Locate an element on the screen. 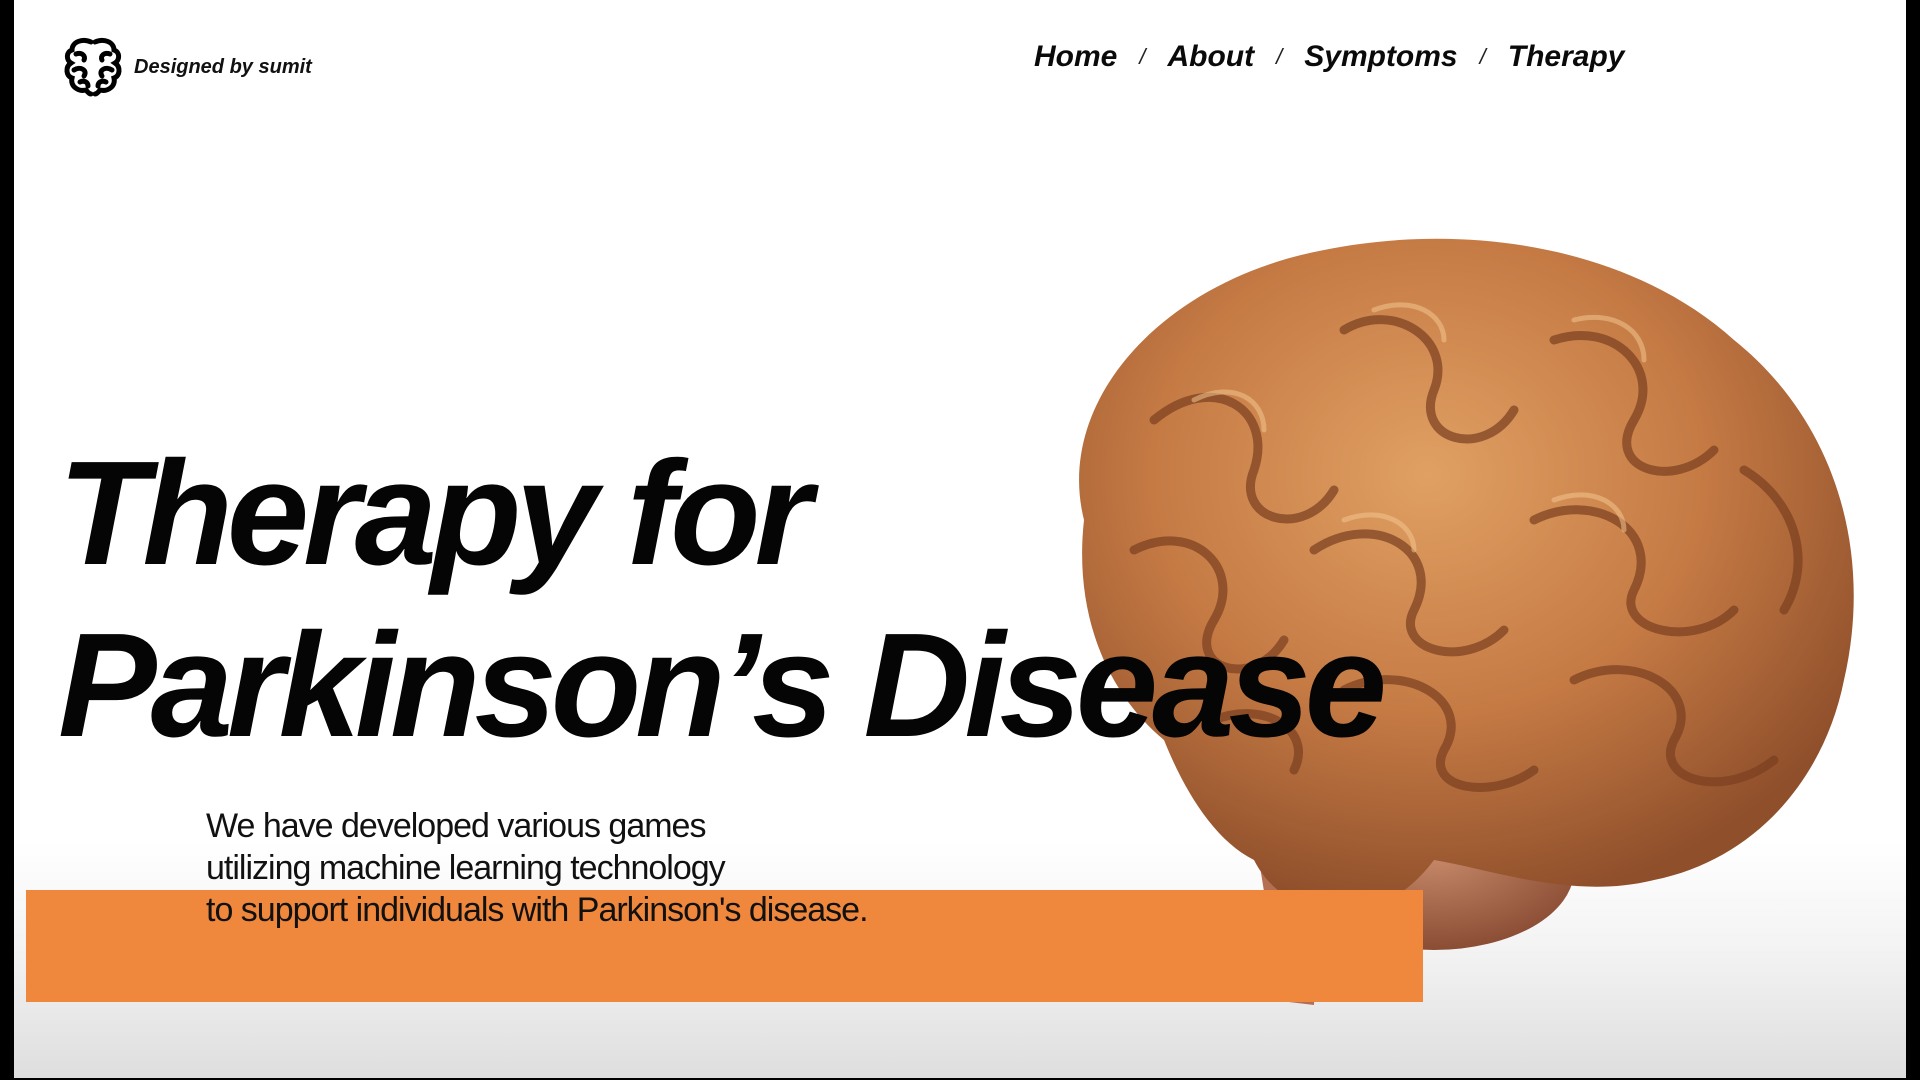 This screenshot has height=1080, width=1920. brand-text: Designed by sumit is located at coordinates (223, 66).